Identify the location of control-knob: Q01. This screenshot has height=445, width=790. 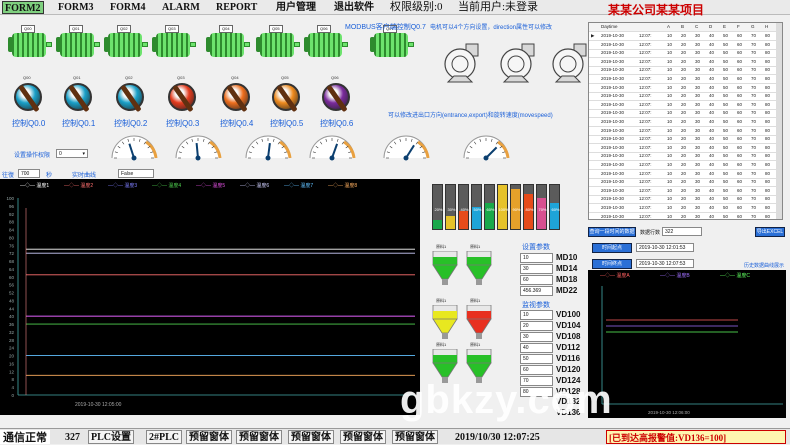
(78, 93).